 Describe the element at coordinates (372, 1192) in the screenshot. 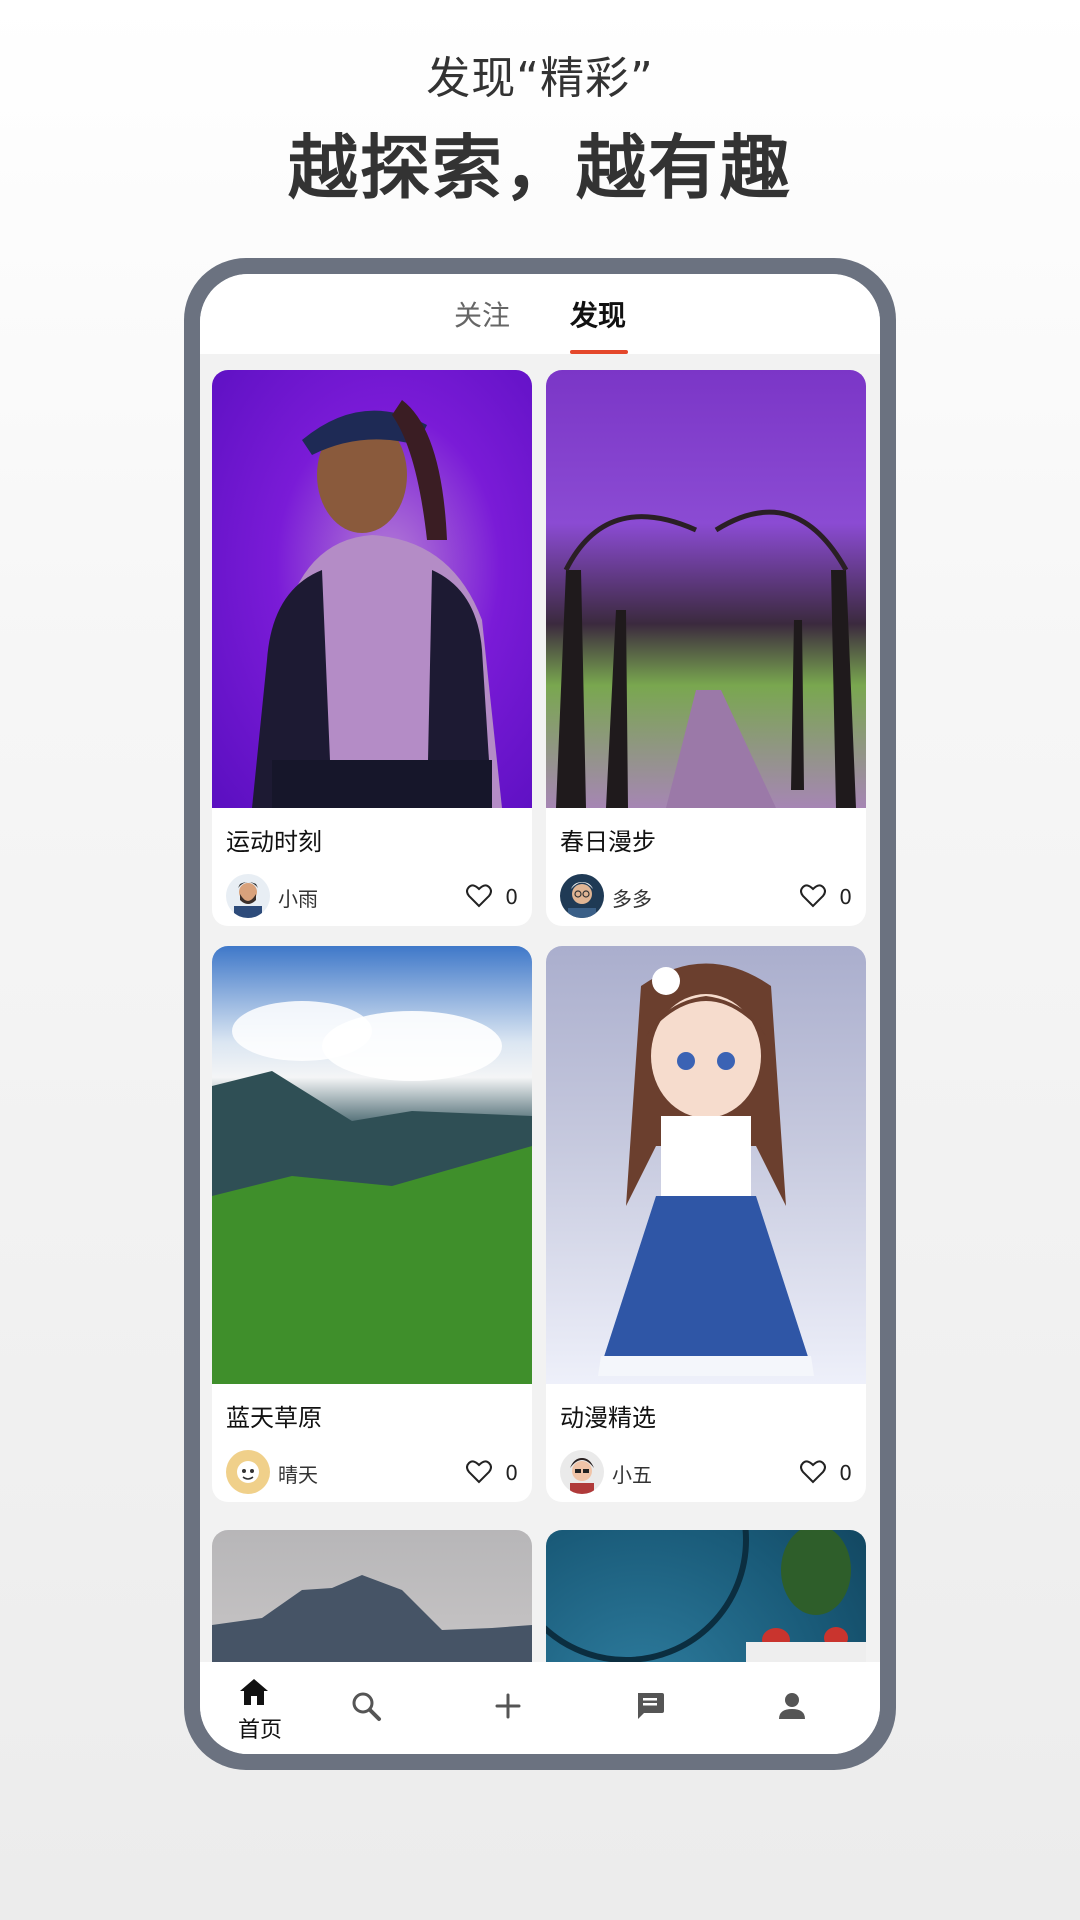

I see `green-meadow-mountains-image` at that location.